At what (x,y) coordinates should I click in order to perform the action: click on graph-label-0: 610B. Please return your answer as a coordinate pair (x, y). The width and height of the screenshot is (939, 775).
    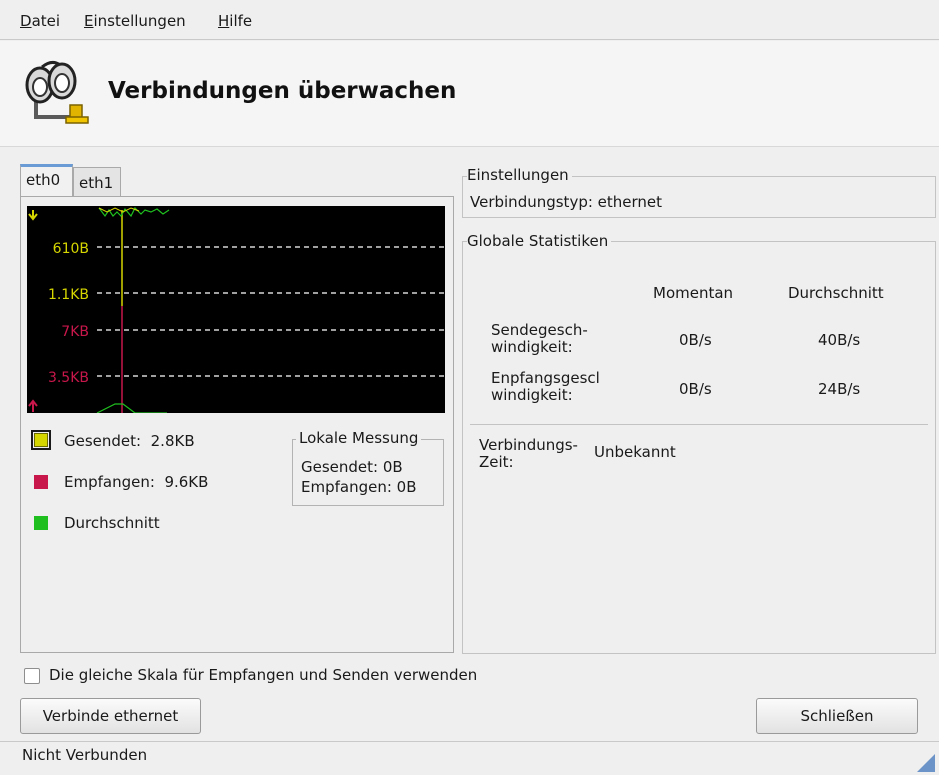
    Looking at the image, I should click on (71, 249).